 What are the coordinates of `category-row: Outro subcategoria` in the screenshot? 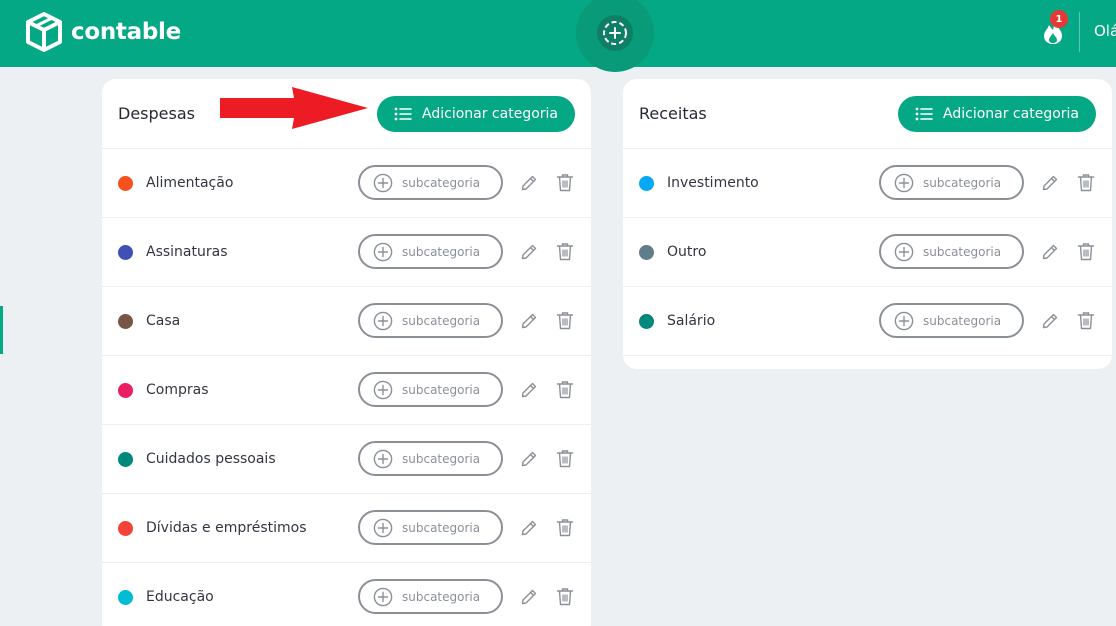 It's located at (867, 252).